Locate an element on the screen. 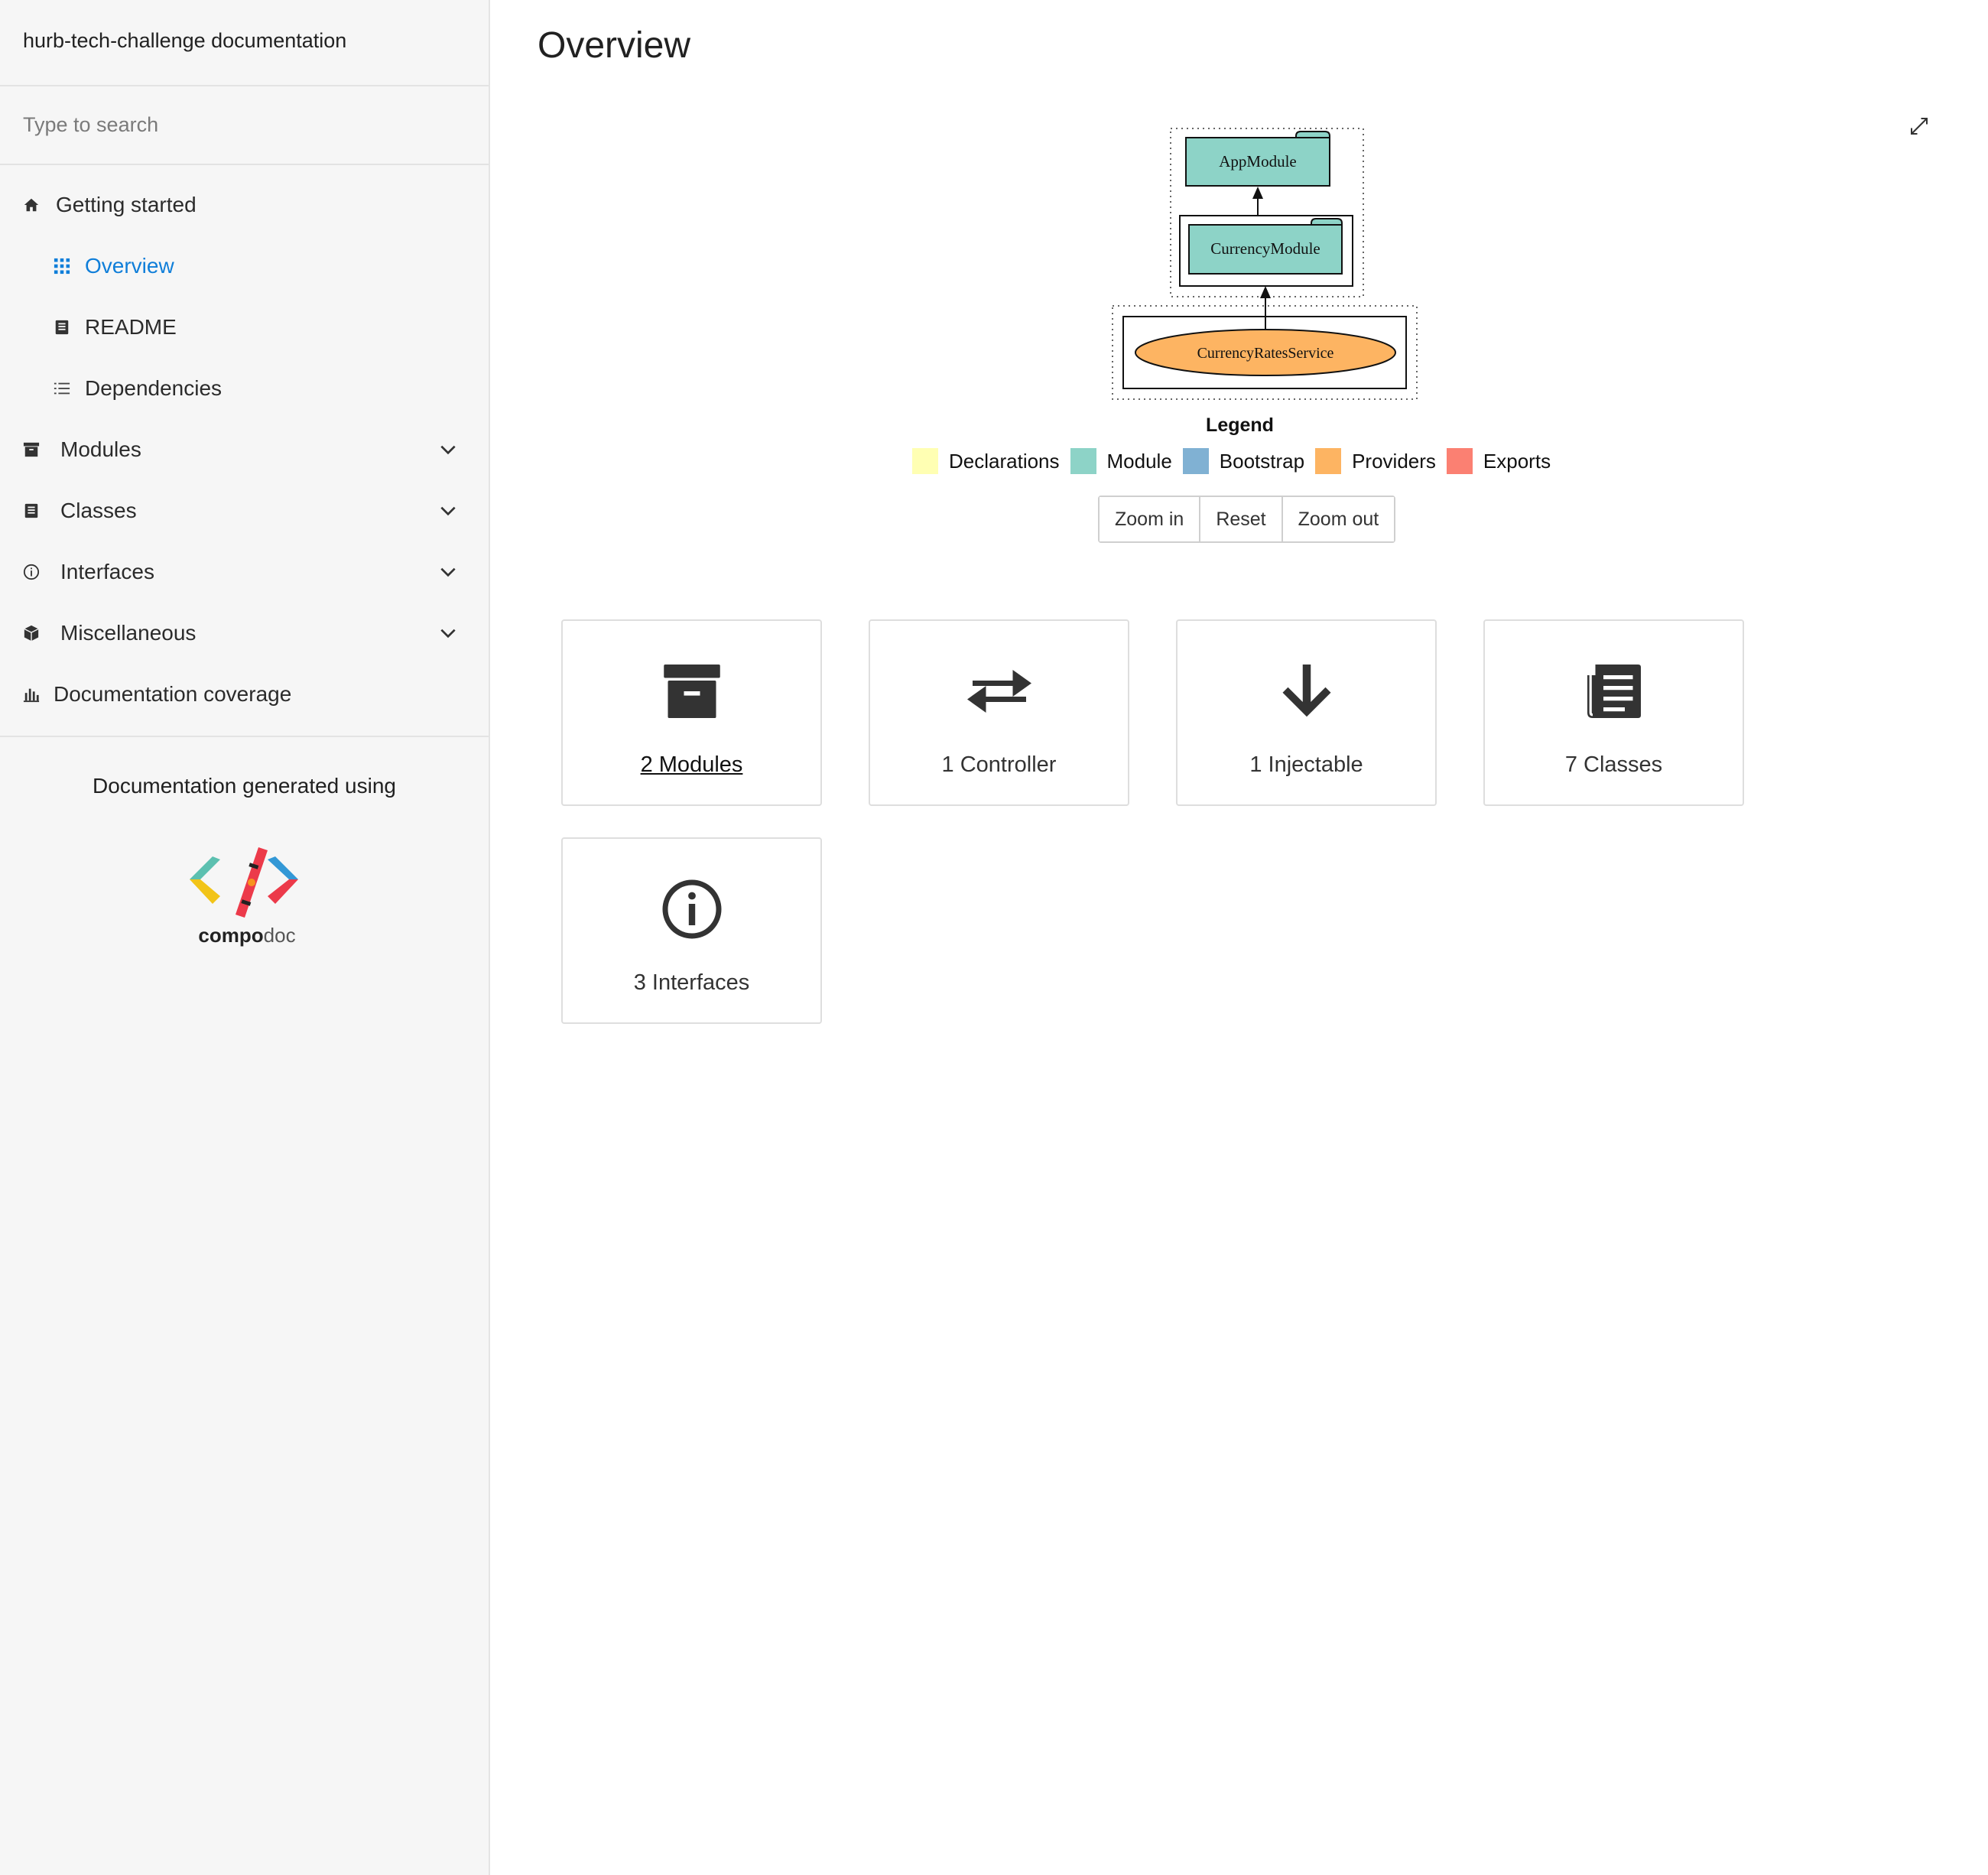 This screenshot has height=1875, width=1988. search-bar is located at coordinates (244, 126).